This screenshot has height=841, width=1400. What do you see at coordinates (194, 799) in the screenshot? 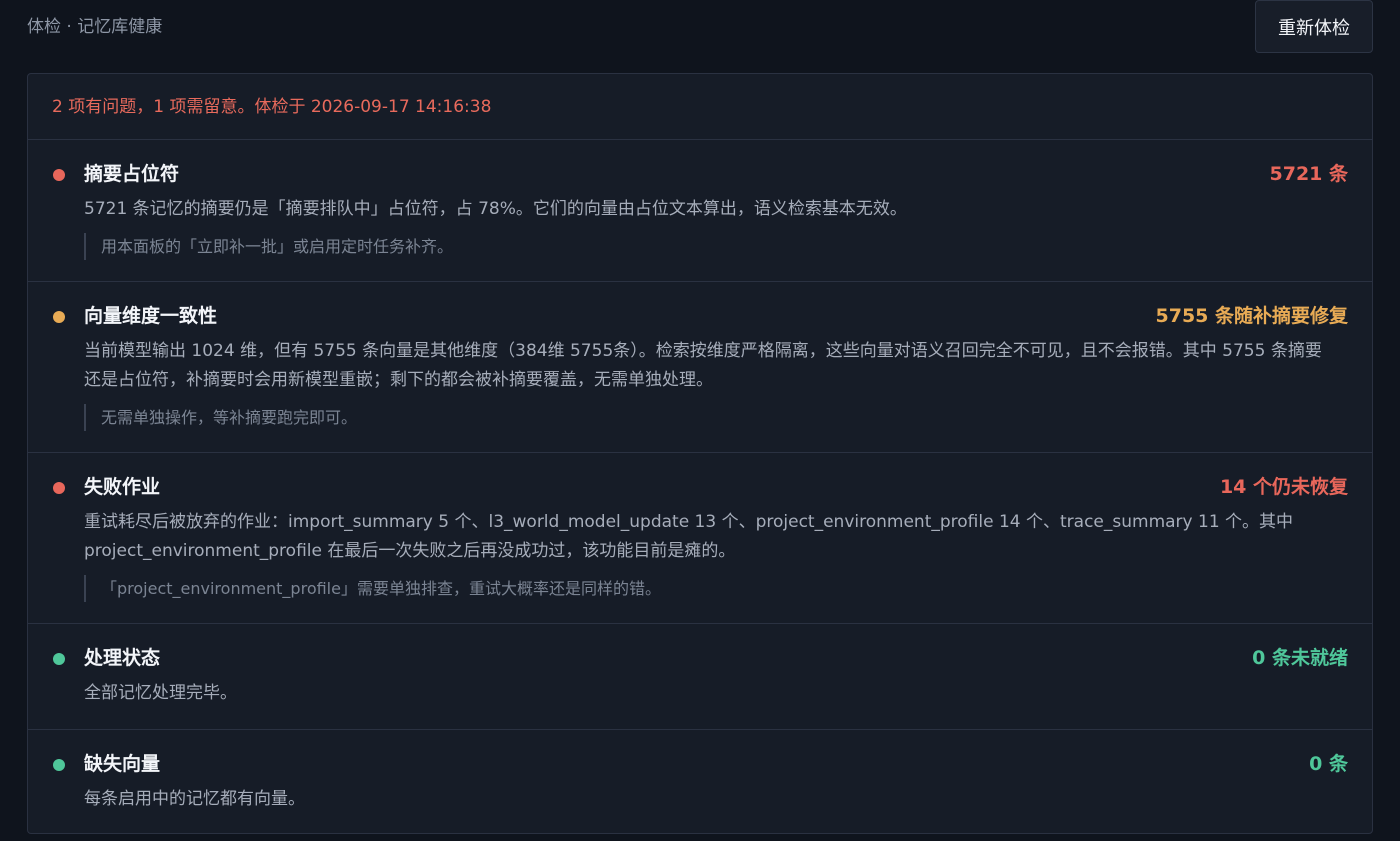
I see `item-description: 每条启用中的记忆都有向量。` at bounding box center [194, 799].